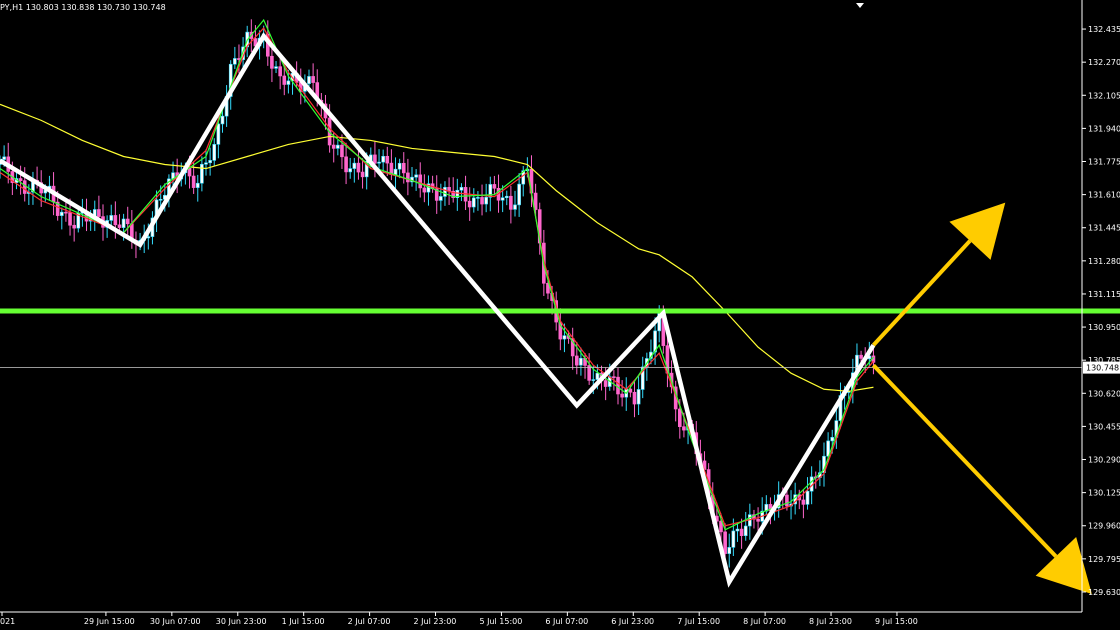 This screenshot has height=630, width=1120. What do you see at coordinates (1104, 62) in the screenshot?
I see `y-tick-label: 132.270` at bounding box center [1104, 62].